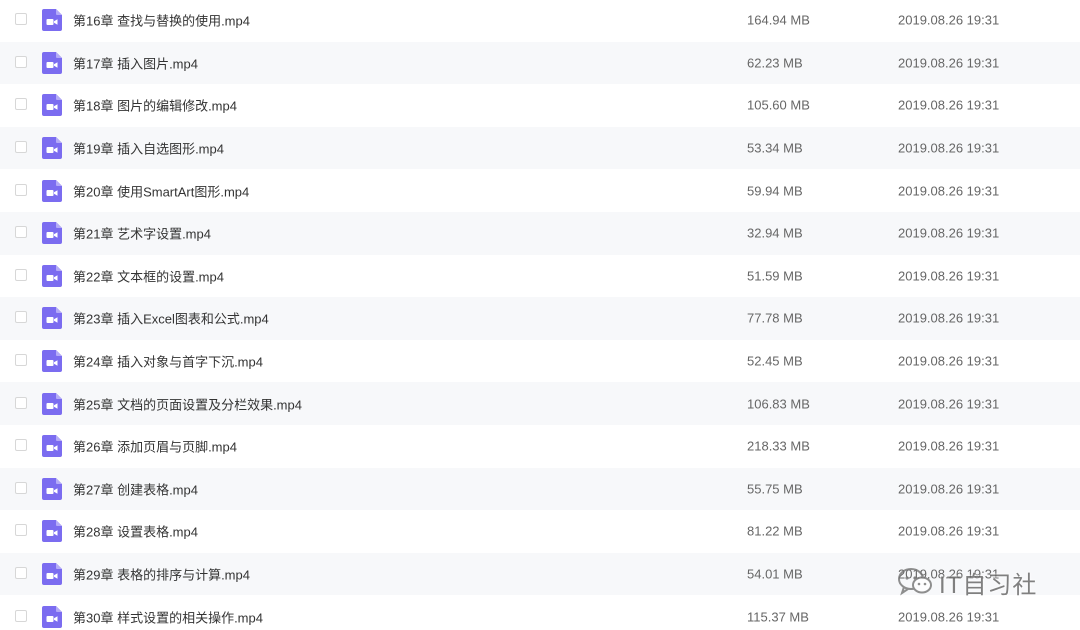 This screenshot has width=1080, height=630. I want to click on file-name: 第19章 插入自选图形.mp4, so click(148, 148).